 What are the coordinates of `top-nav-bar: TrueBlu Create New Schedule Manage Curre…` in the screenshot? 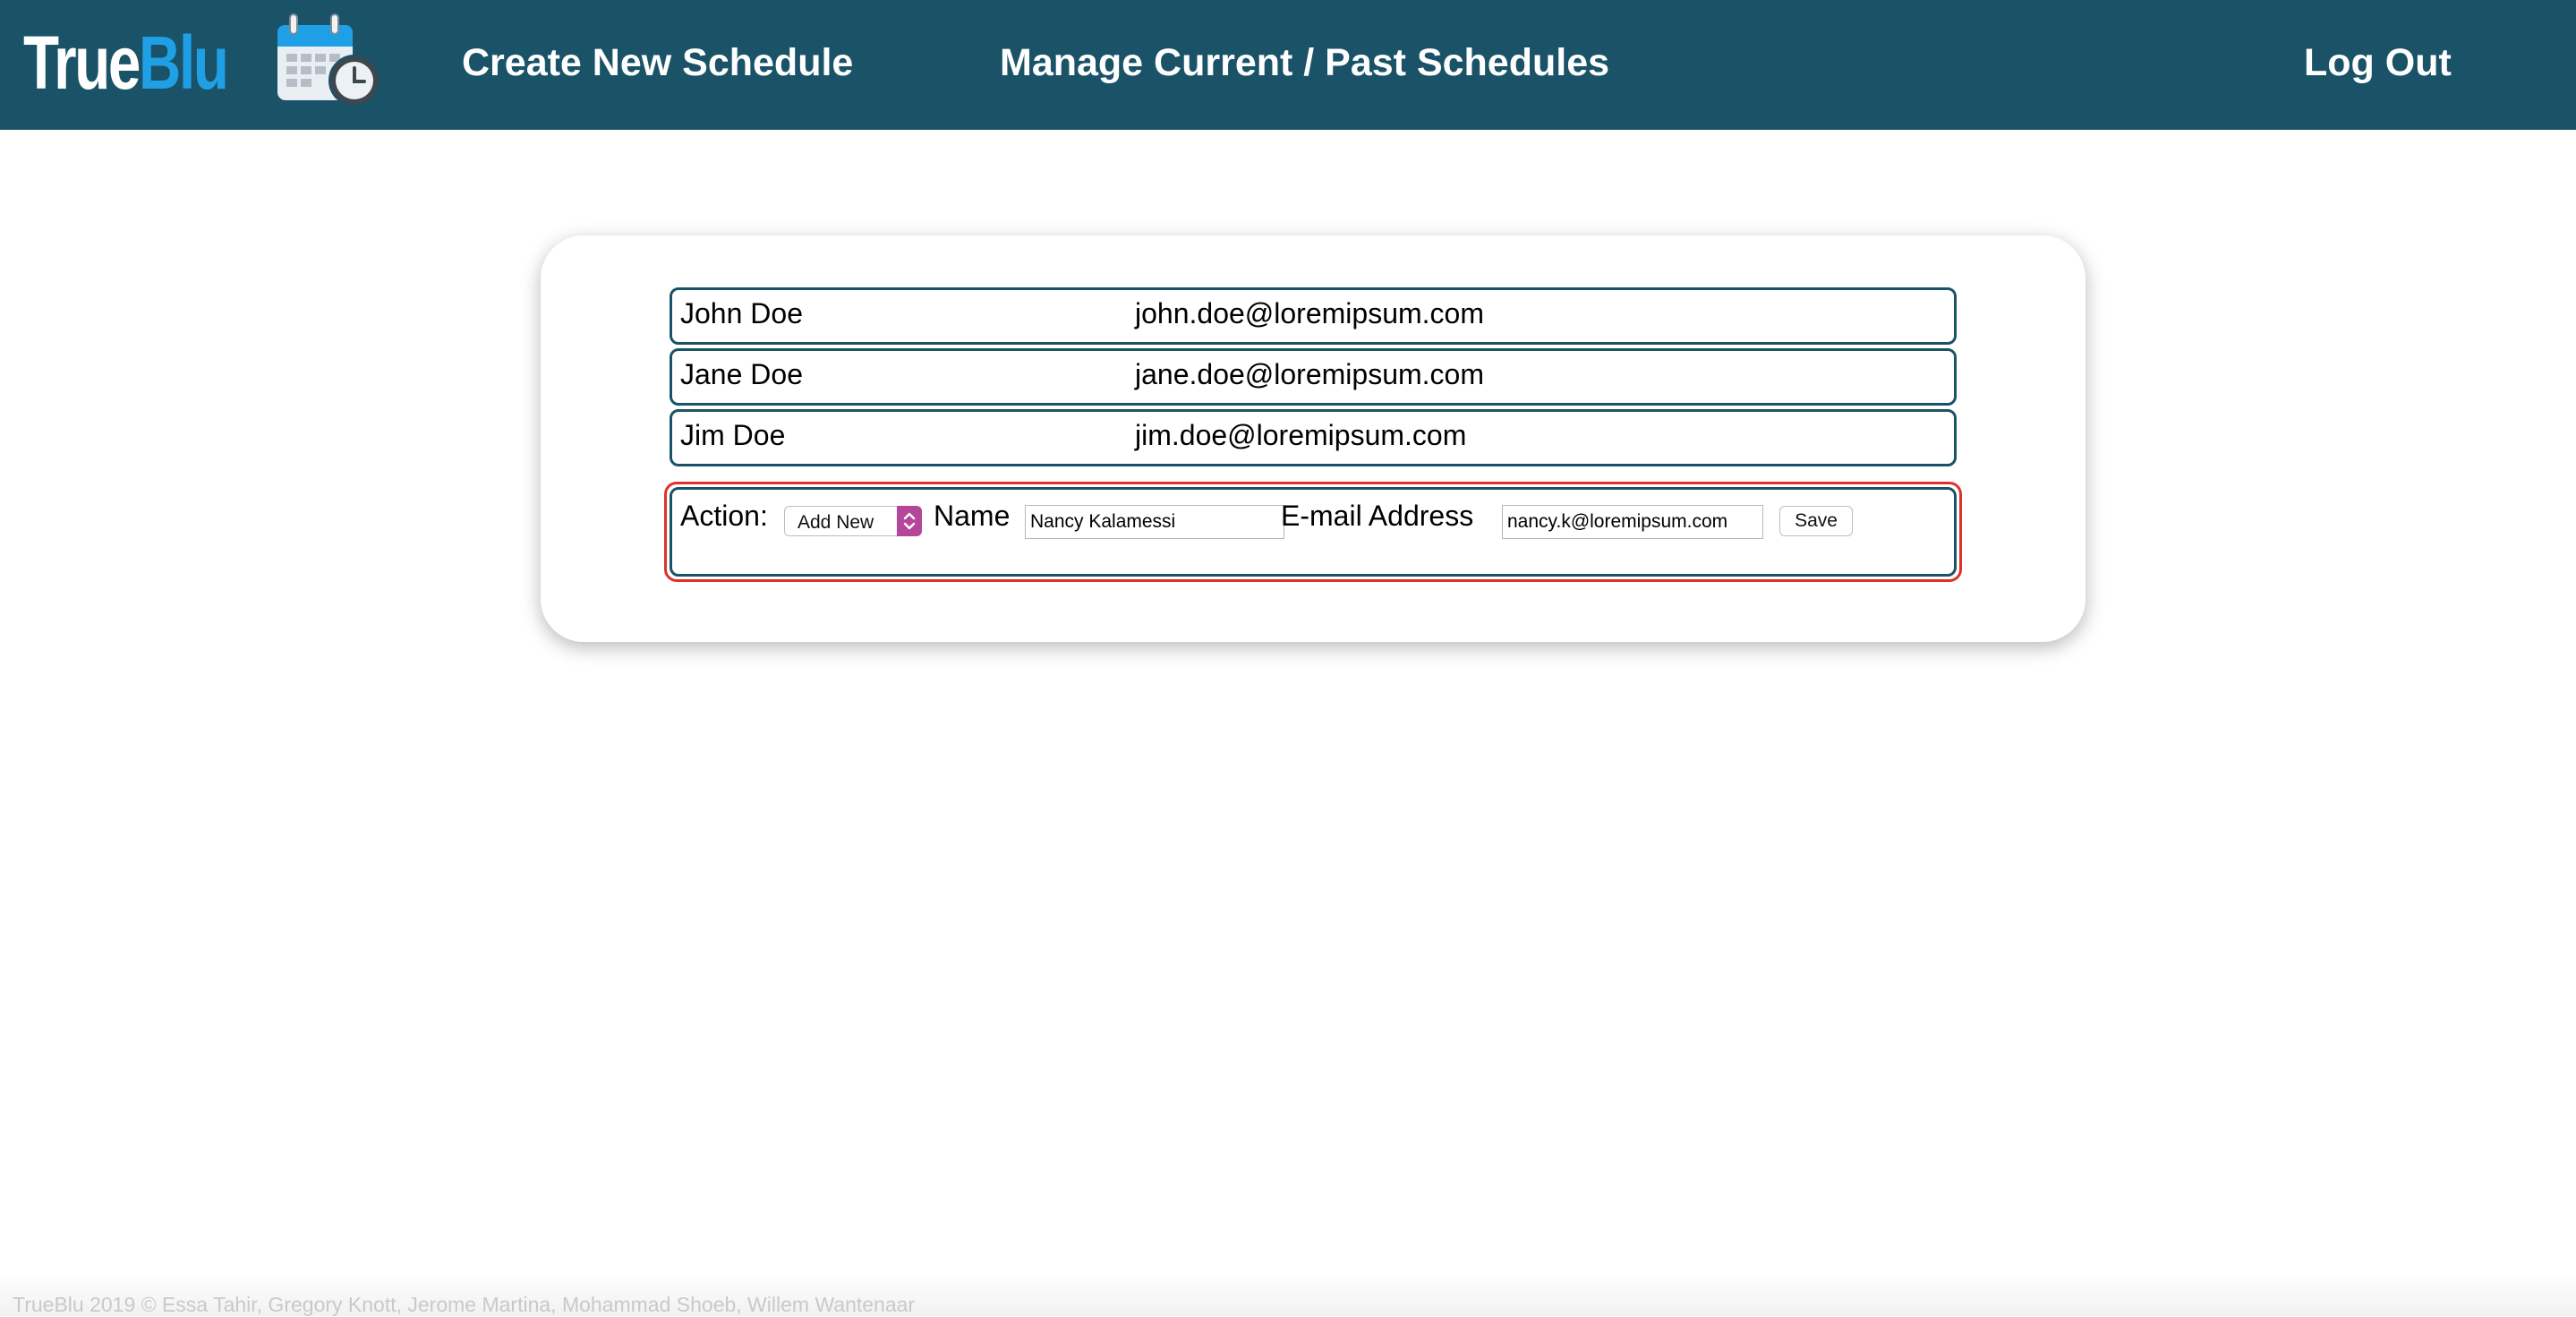 It's located at (1288, 65).